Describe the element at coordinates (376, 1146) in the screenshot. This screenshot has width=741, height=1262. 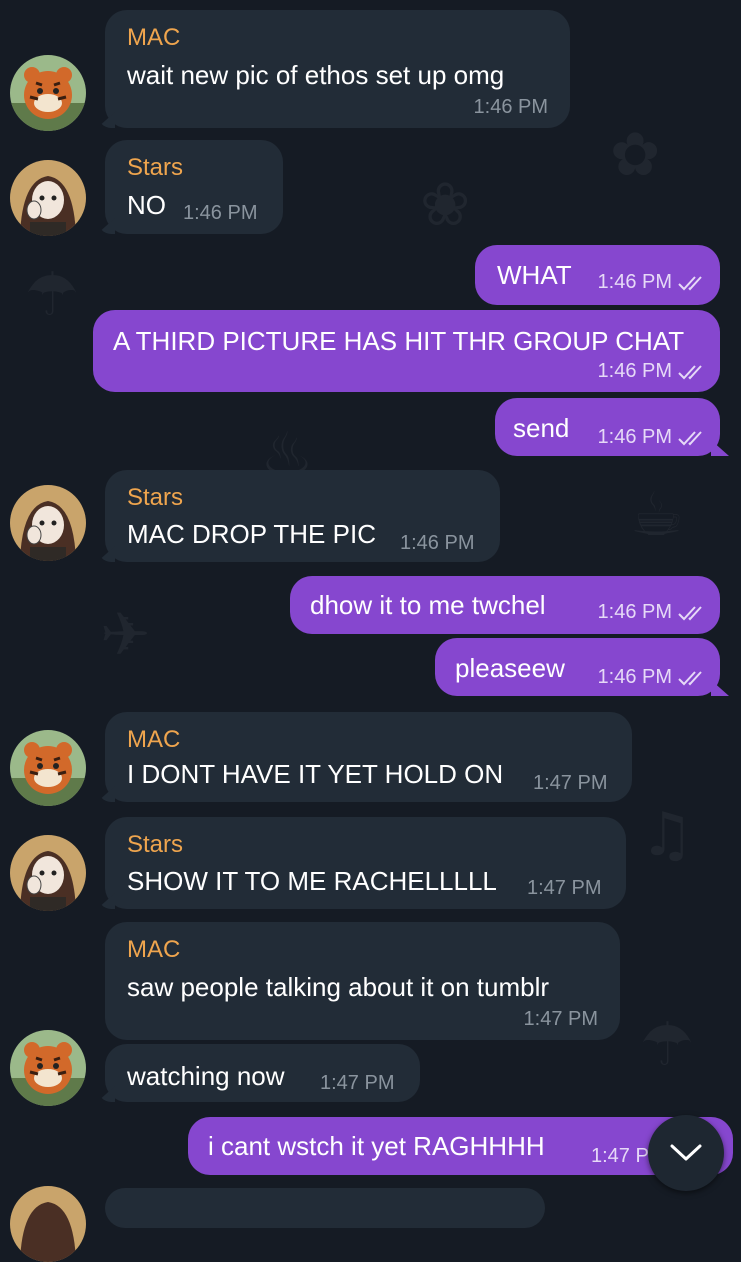
I see `message-text: i cant wstch it yet RAGHHHH` at that location.